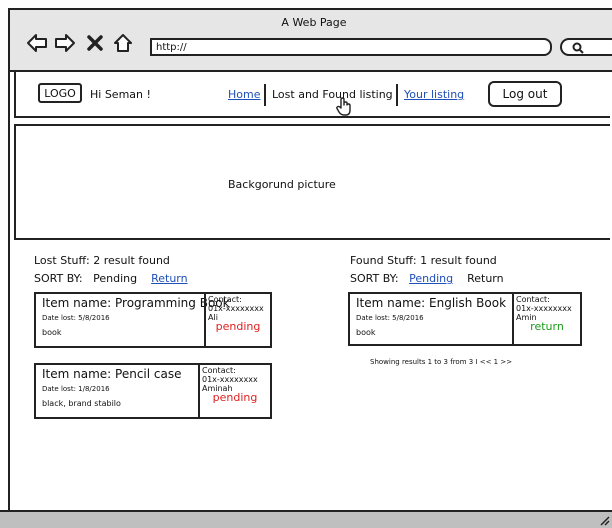 The image size is (612, 528). What do you see at coordinates (332, 94) in the screenshot?
I see `nav-lost-found-link: Lost and Found listing` at bounding box center [332, 94].